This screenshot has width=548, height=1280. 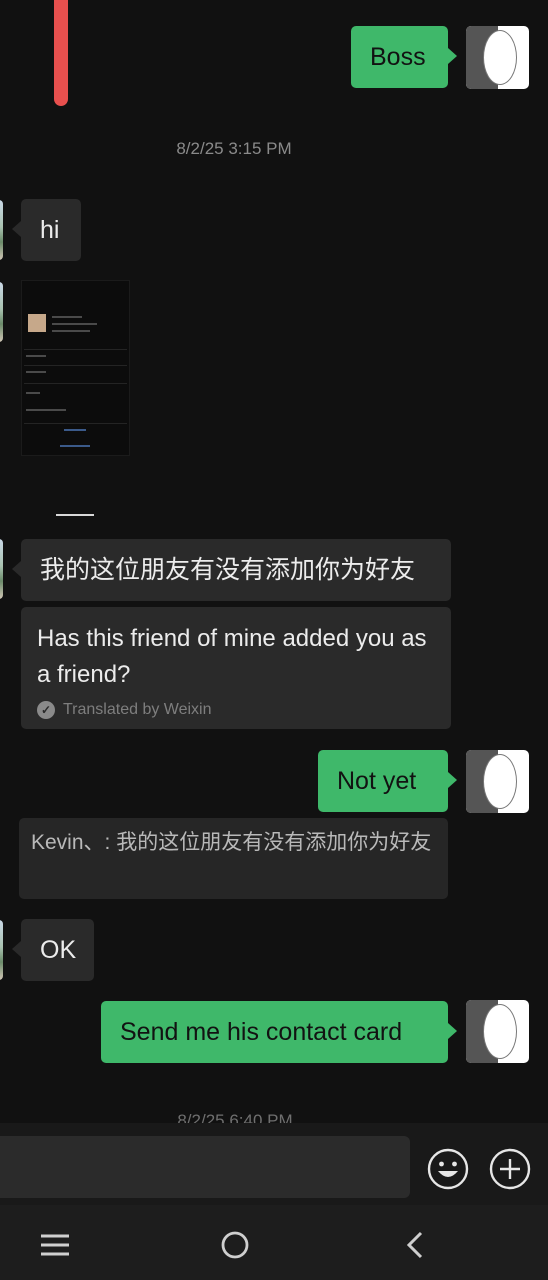 I want to click on message-text: OK, so click(x=58, y=950).